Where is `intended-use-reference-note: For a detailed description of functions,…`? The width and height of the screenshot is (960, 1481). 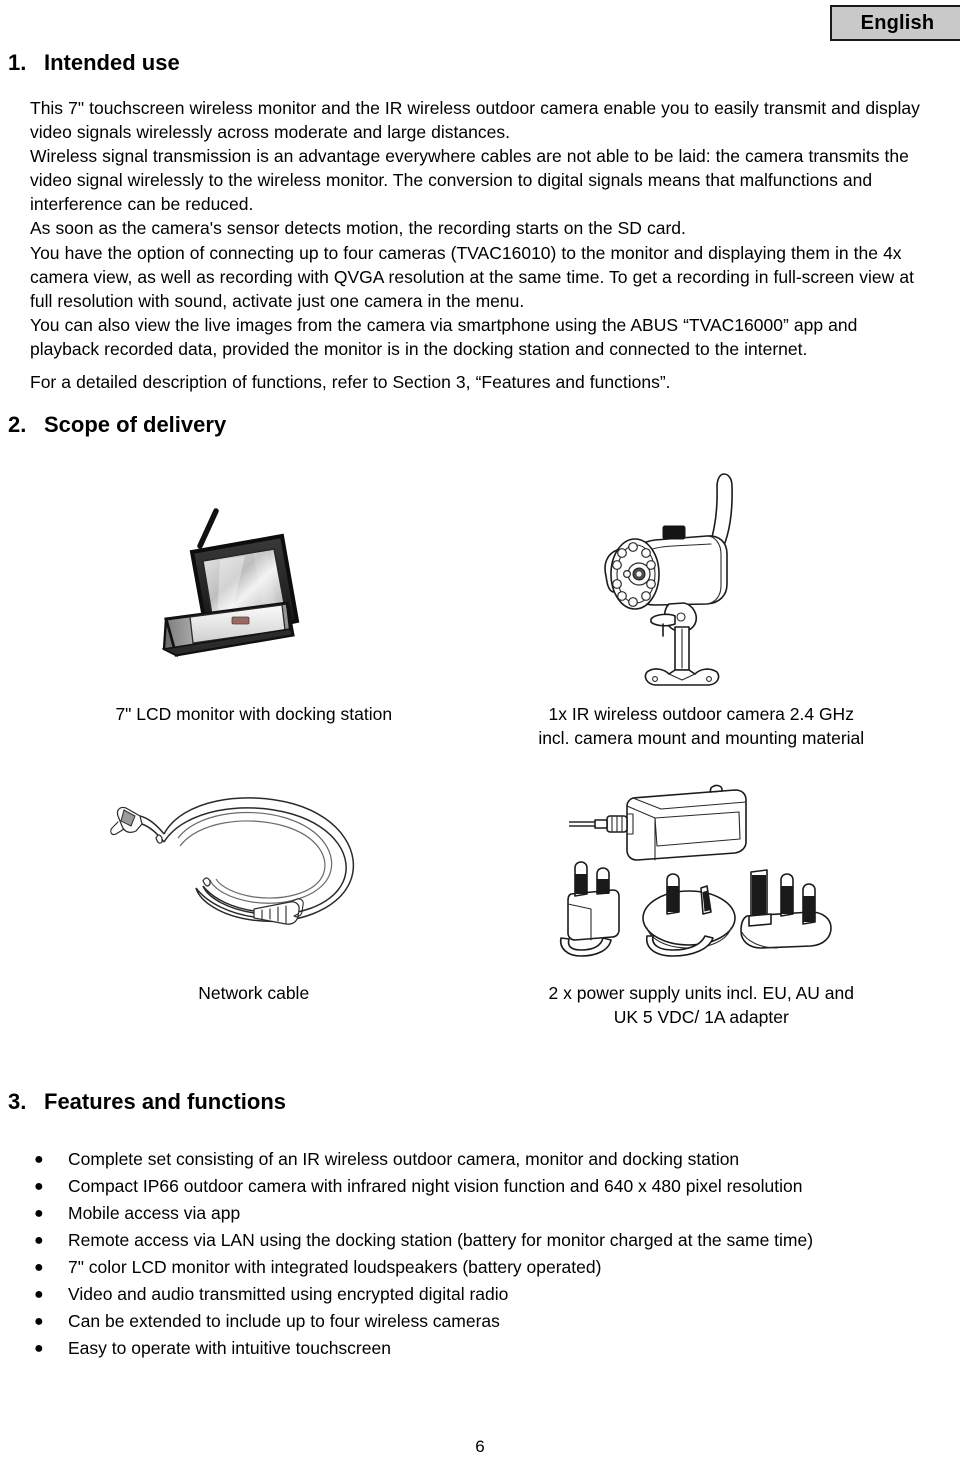 intended-use-reference-note: For a detailed description of functions,… is located at coordinates (477, 382).